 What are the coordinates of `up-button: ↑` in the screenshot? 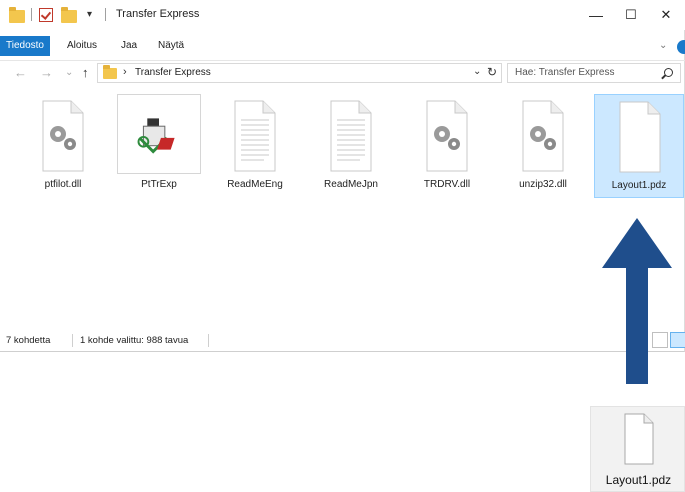 It's located at (85, 72).